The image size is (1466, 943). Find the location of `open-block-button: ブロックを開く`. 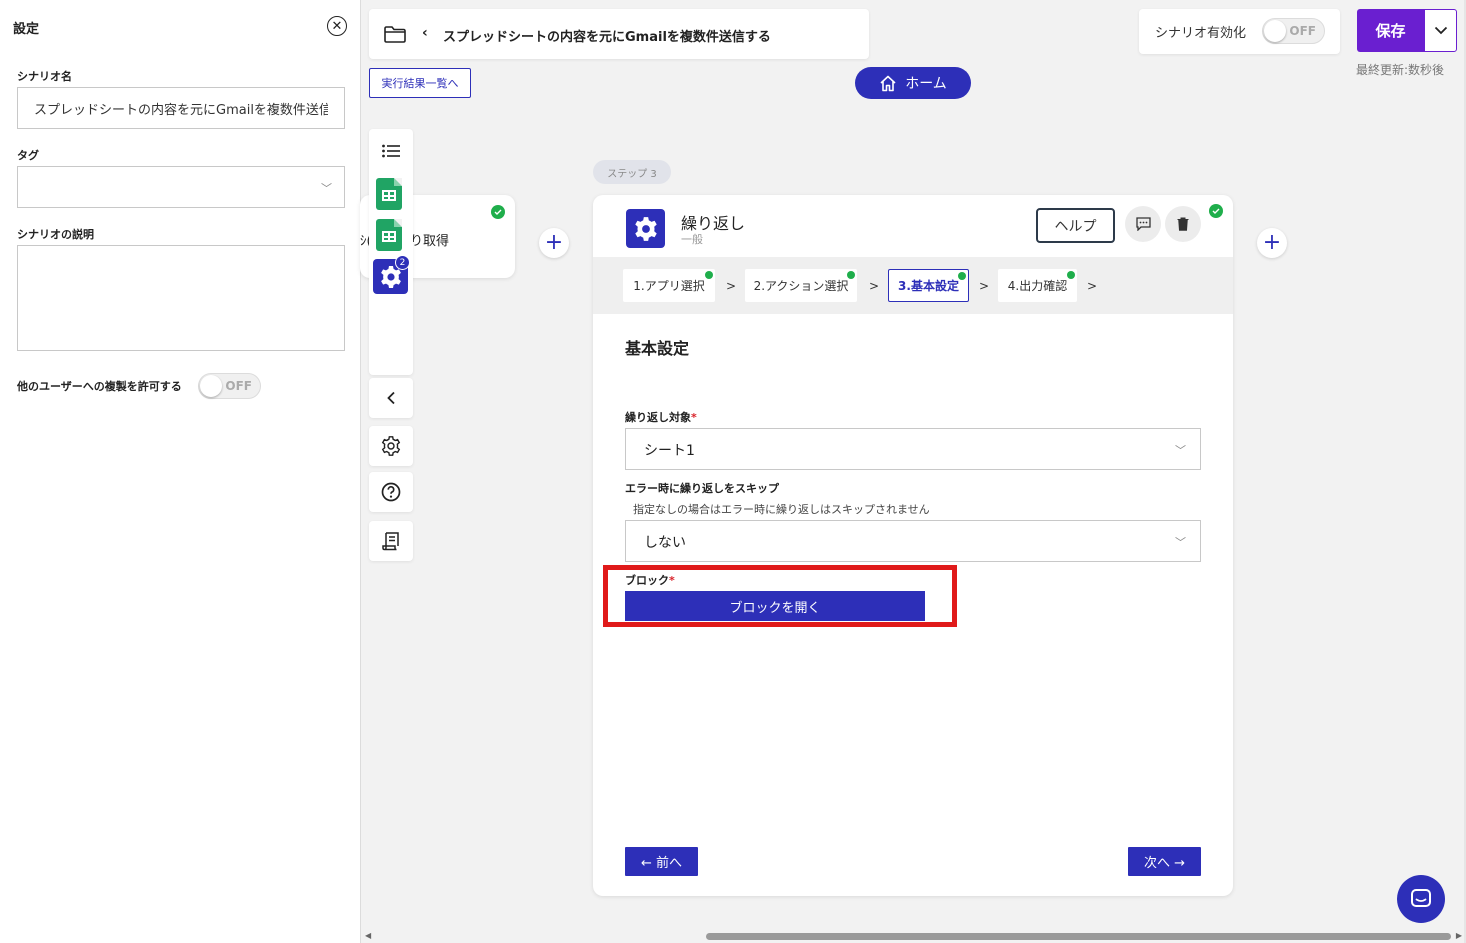

open-block-button: ブロックを開く is located at coordinates (775, 606).